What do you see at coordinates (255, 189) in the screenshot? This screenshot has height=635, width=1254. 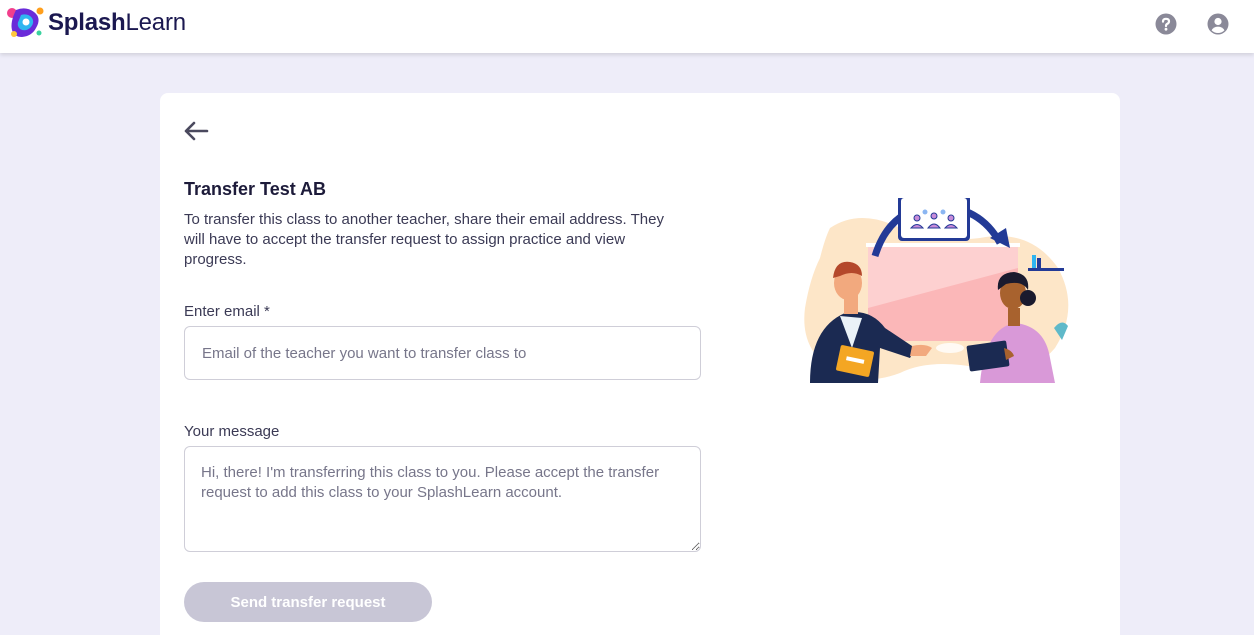 I see `page-title: Transfer Test AB` at bounding box center [255, 189].